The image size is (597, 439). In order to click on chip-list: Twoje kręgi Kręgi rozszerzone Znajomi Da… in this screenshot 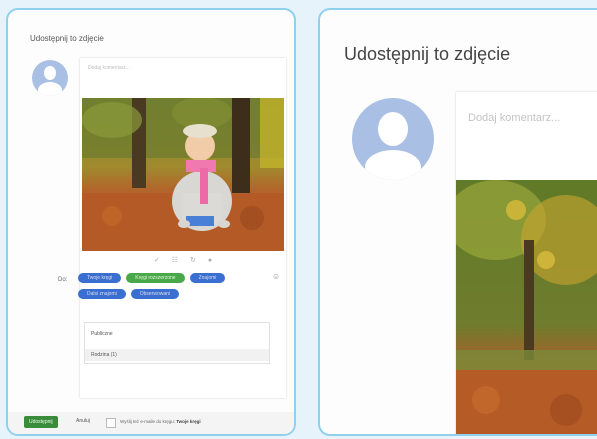, I will do `click(173, 286)`.